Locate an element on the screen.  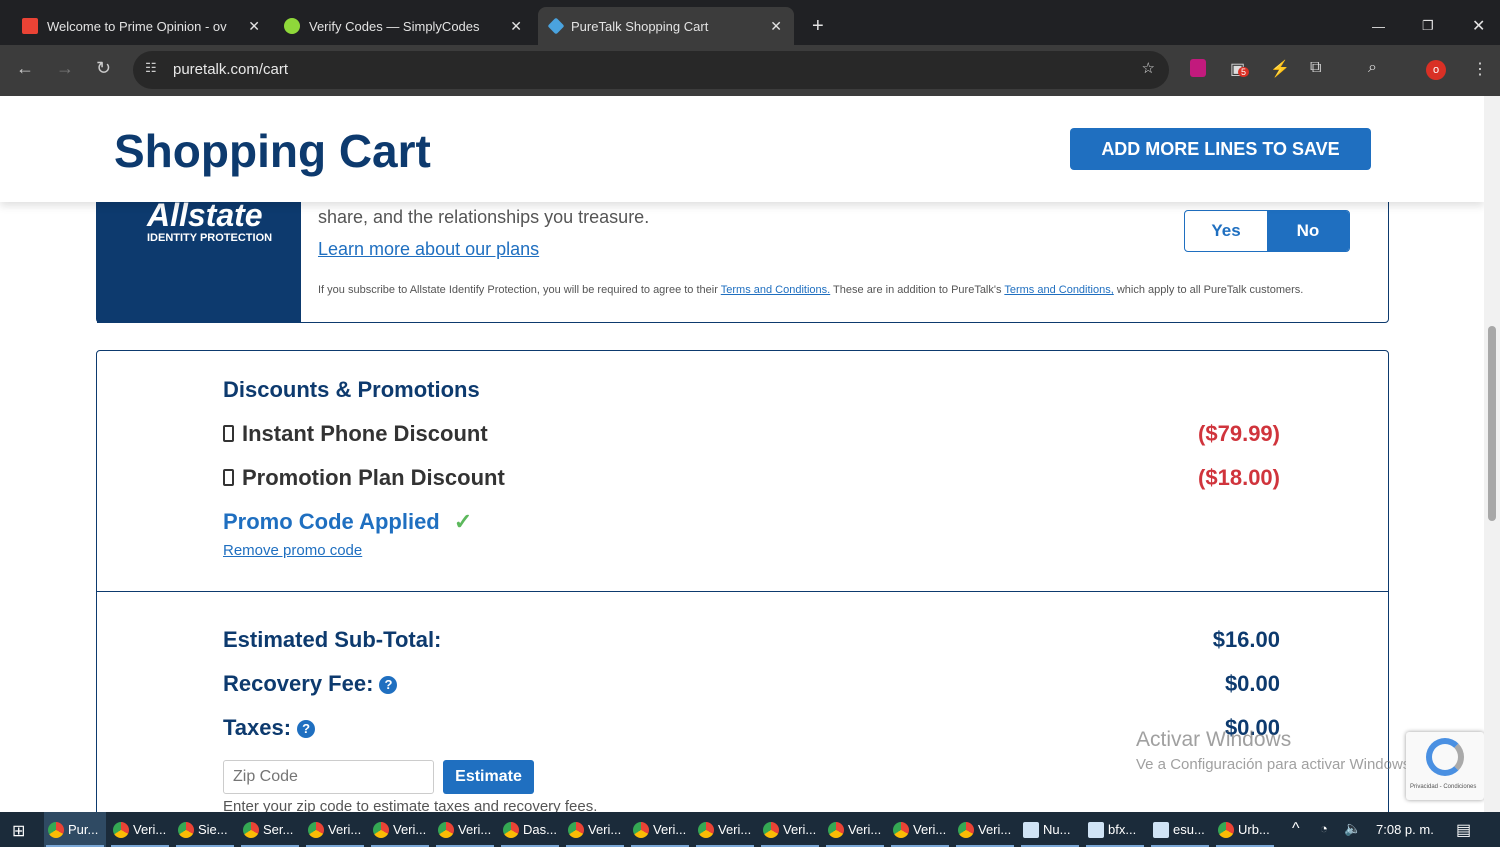
estimate-button: Estimate is located at coordinates (488, 777).